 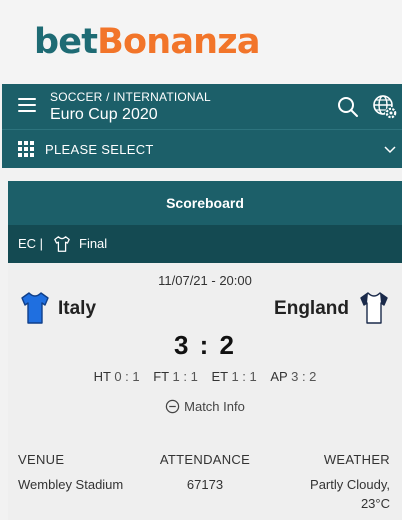 What do you see at coordinates (31, 243) in the screenshot?
I see `competition-code: EC |` at bounding box center [31, 243].